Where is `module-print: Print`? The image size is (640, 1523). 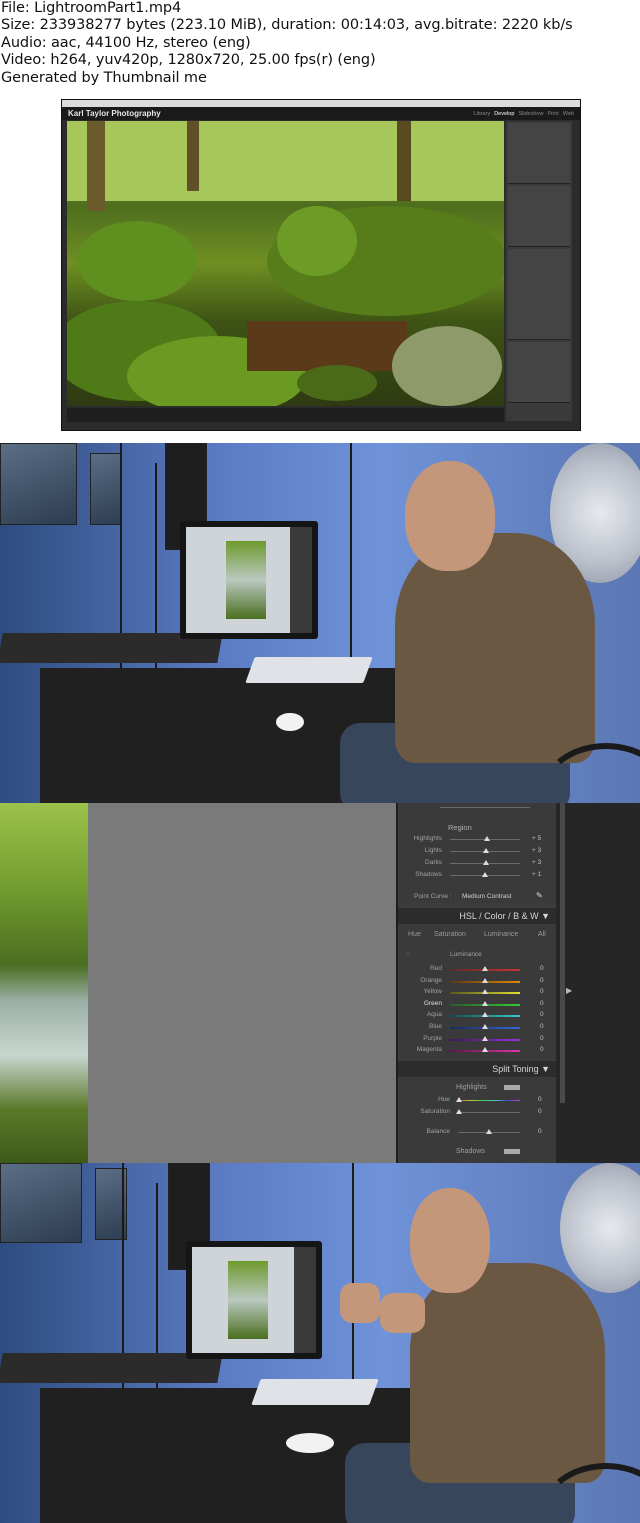 module-print: Print is located at coordinates (552, 114).